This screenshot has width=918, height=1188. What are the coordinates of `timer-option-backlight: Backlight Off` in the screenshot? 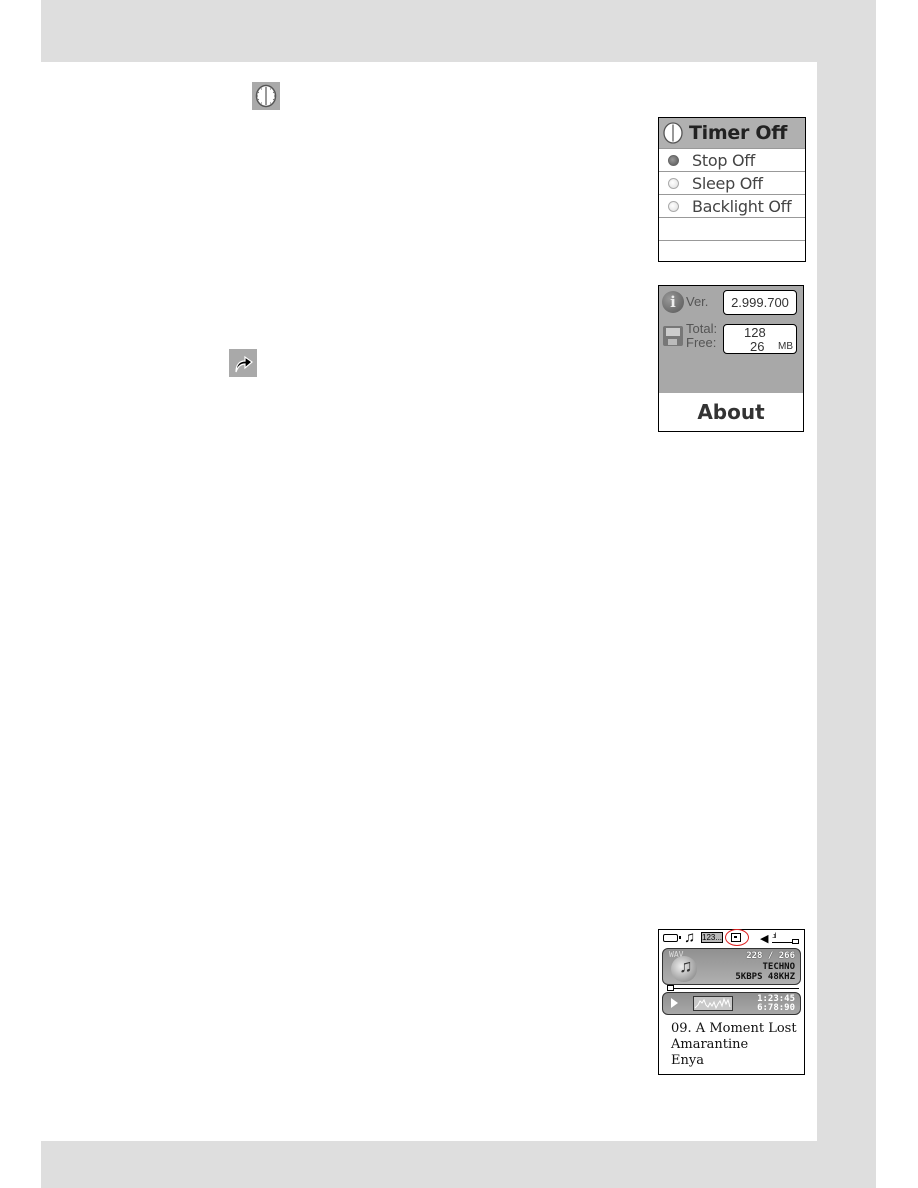 It's located at (732, 206).